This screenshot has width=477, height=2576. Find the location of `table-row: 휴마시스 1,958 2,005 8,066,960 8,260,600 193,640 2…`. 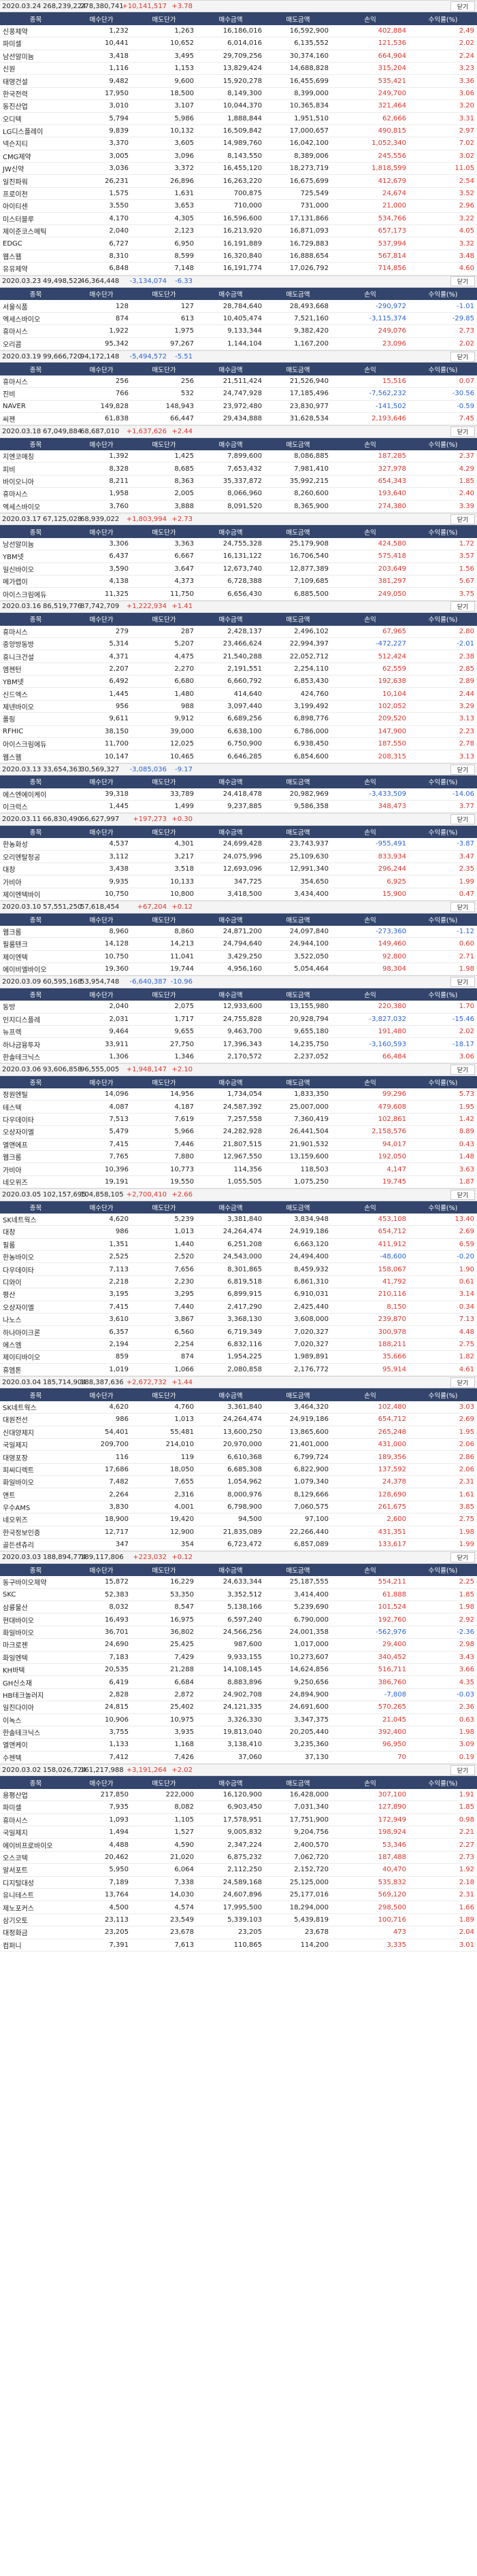

table-row: 휴마시스 1,958 2,005 8,066,960 8,260,600 193,640 2… is located at coordinates (238, 494).